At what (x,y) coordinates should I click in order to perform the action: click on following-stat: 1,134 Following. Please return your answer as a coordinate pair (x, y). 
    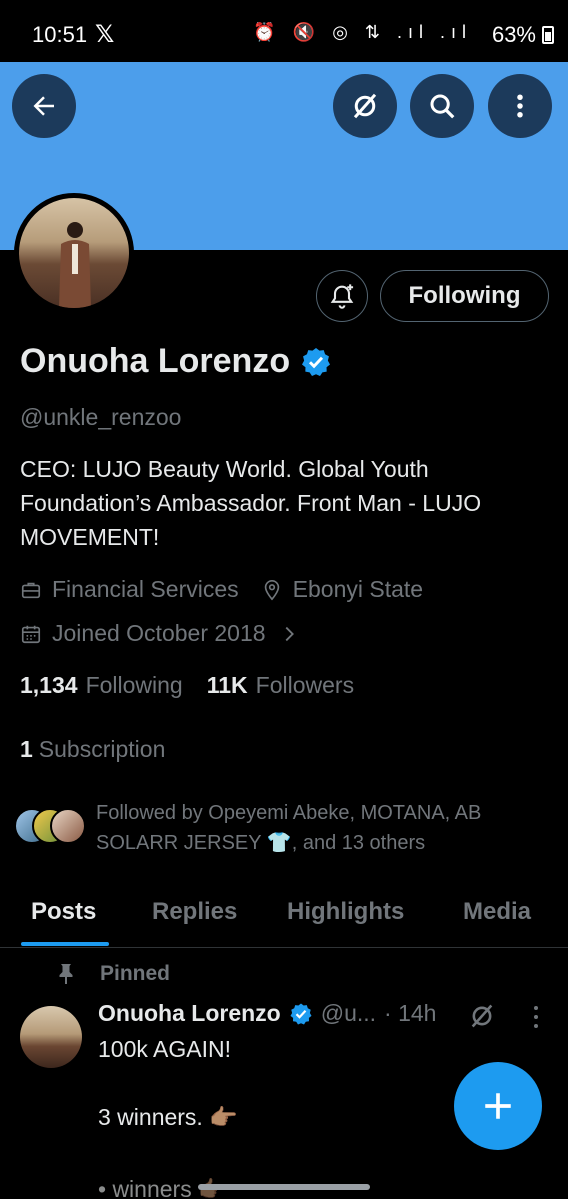
    Looking at the image, I should click on (101, 685).